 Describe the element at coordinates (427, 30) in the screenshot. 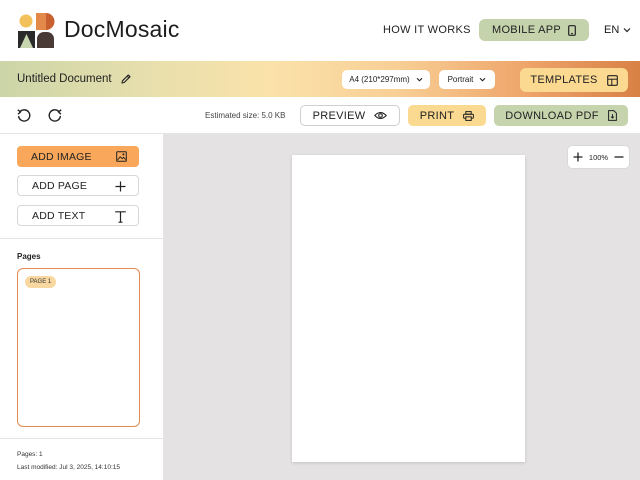

I see `nav-how-it-works: HOW IT WORKS` at that location.